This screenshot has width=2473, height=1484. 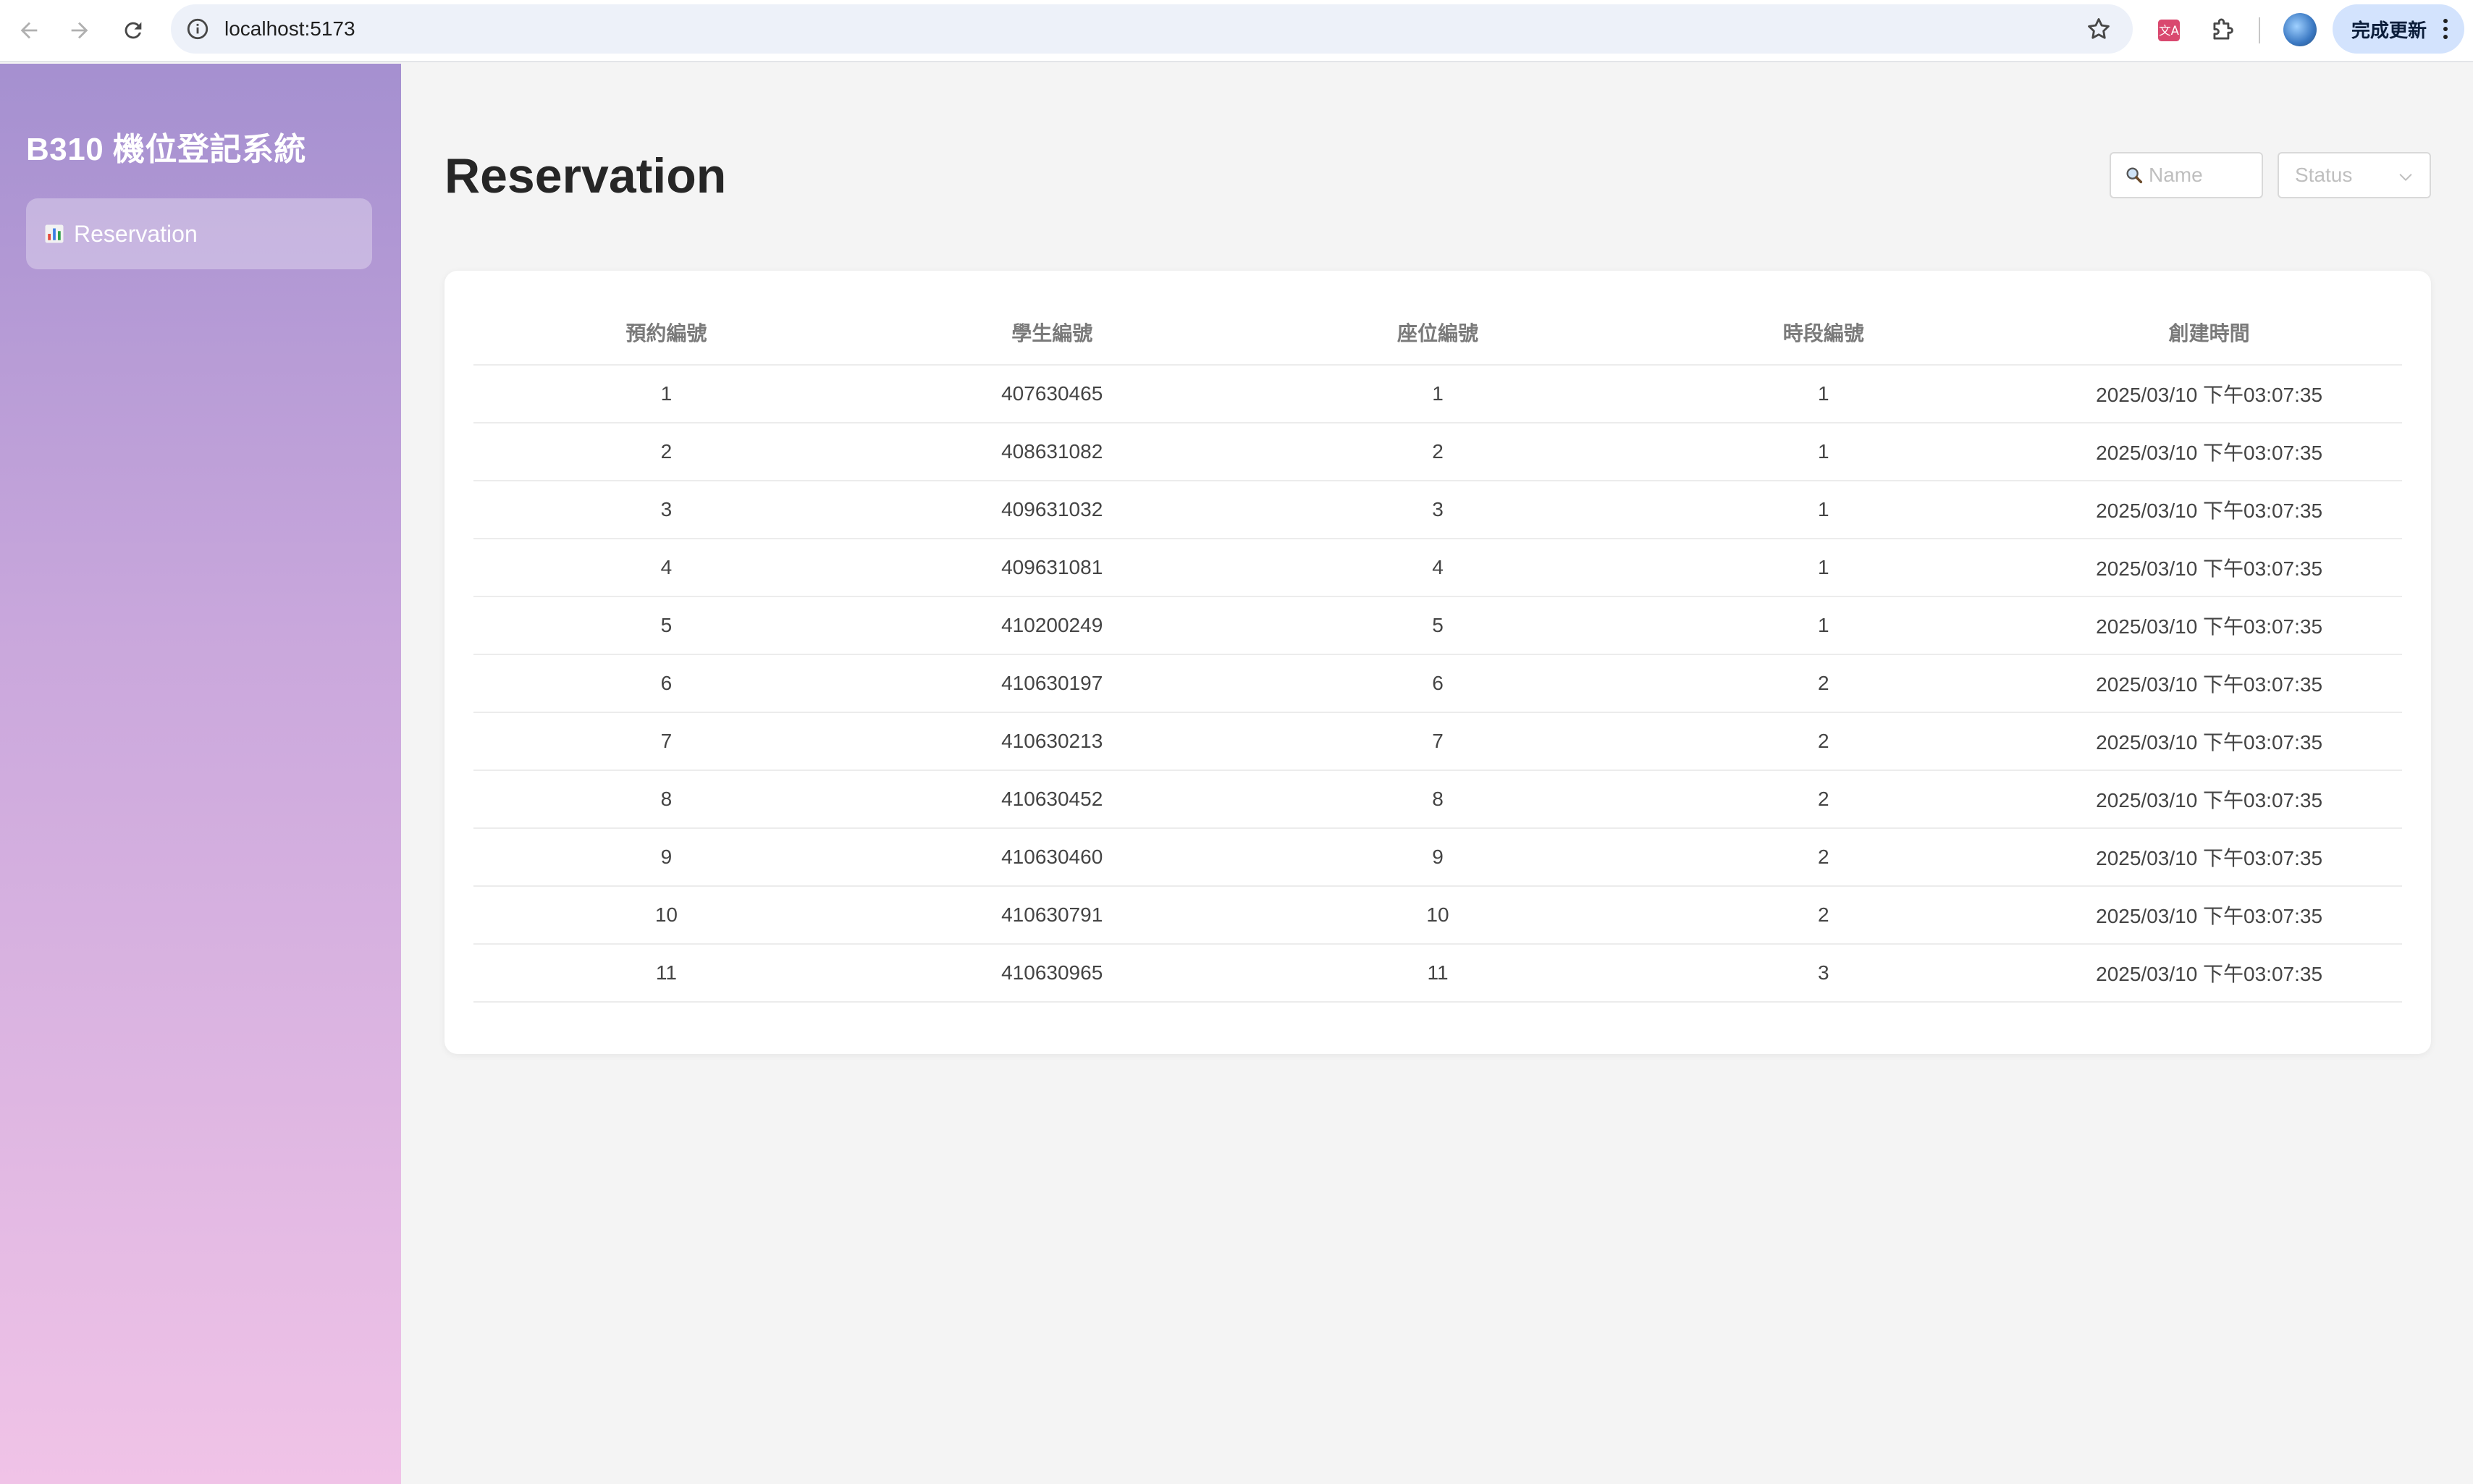 I want to click on cell-student-id: 409631032, so click(x=1052, y=510).